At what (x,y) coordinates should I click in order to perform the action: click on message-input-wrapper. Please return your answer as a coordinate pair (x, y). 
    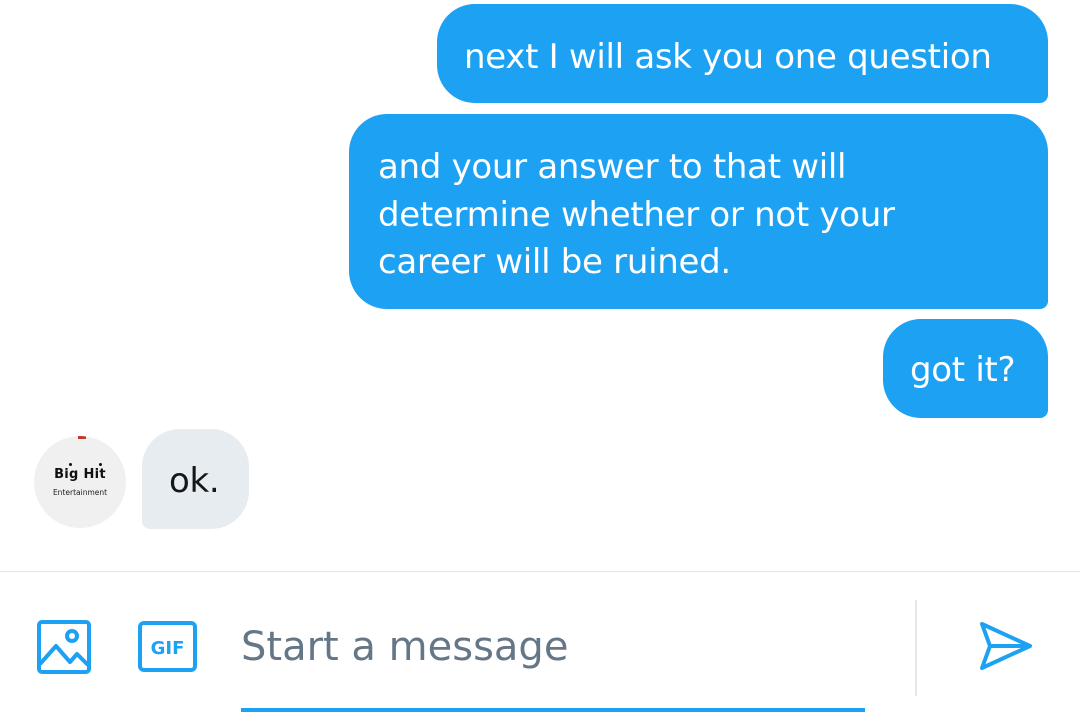
    Looking at the image, I should click on (553, 663).